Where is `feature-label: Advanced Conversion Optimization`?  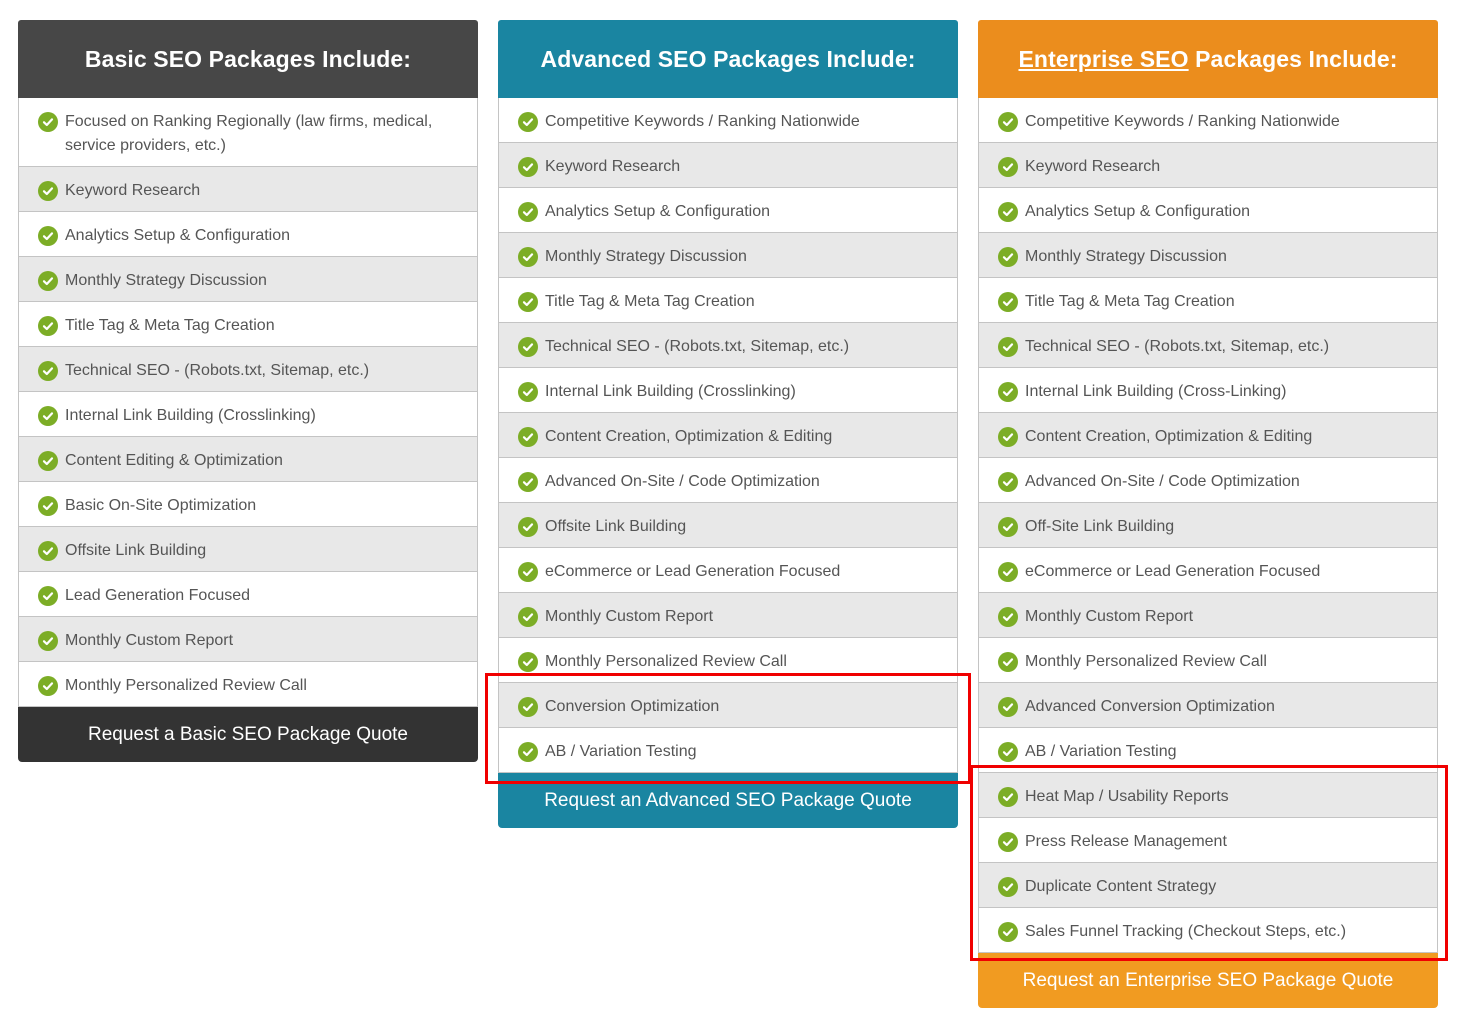
feature-label: Advanced Conversion Optimization is located at coordinates (1150, 706).